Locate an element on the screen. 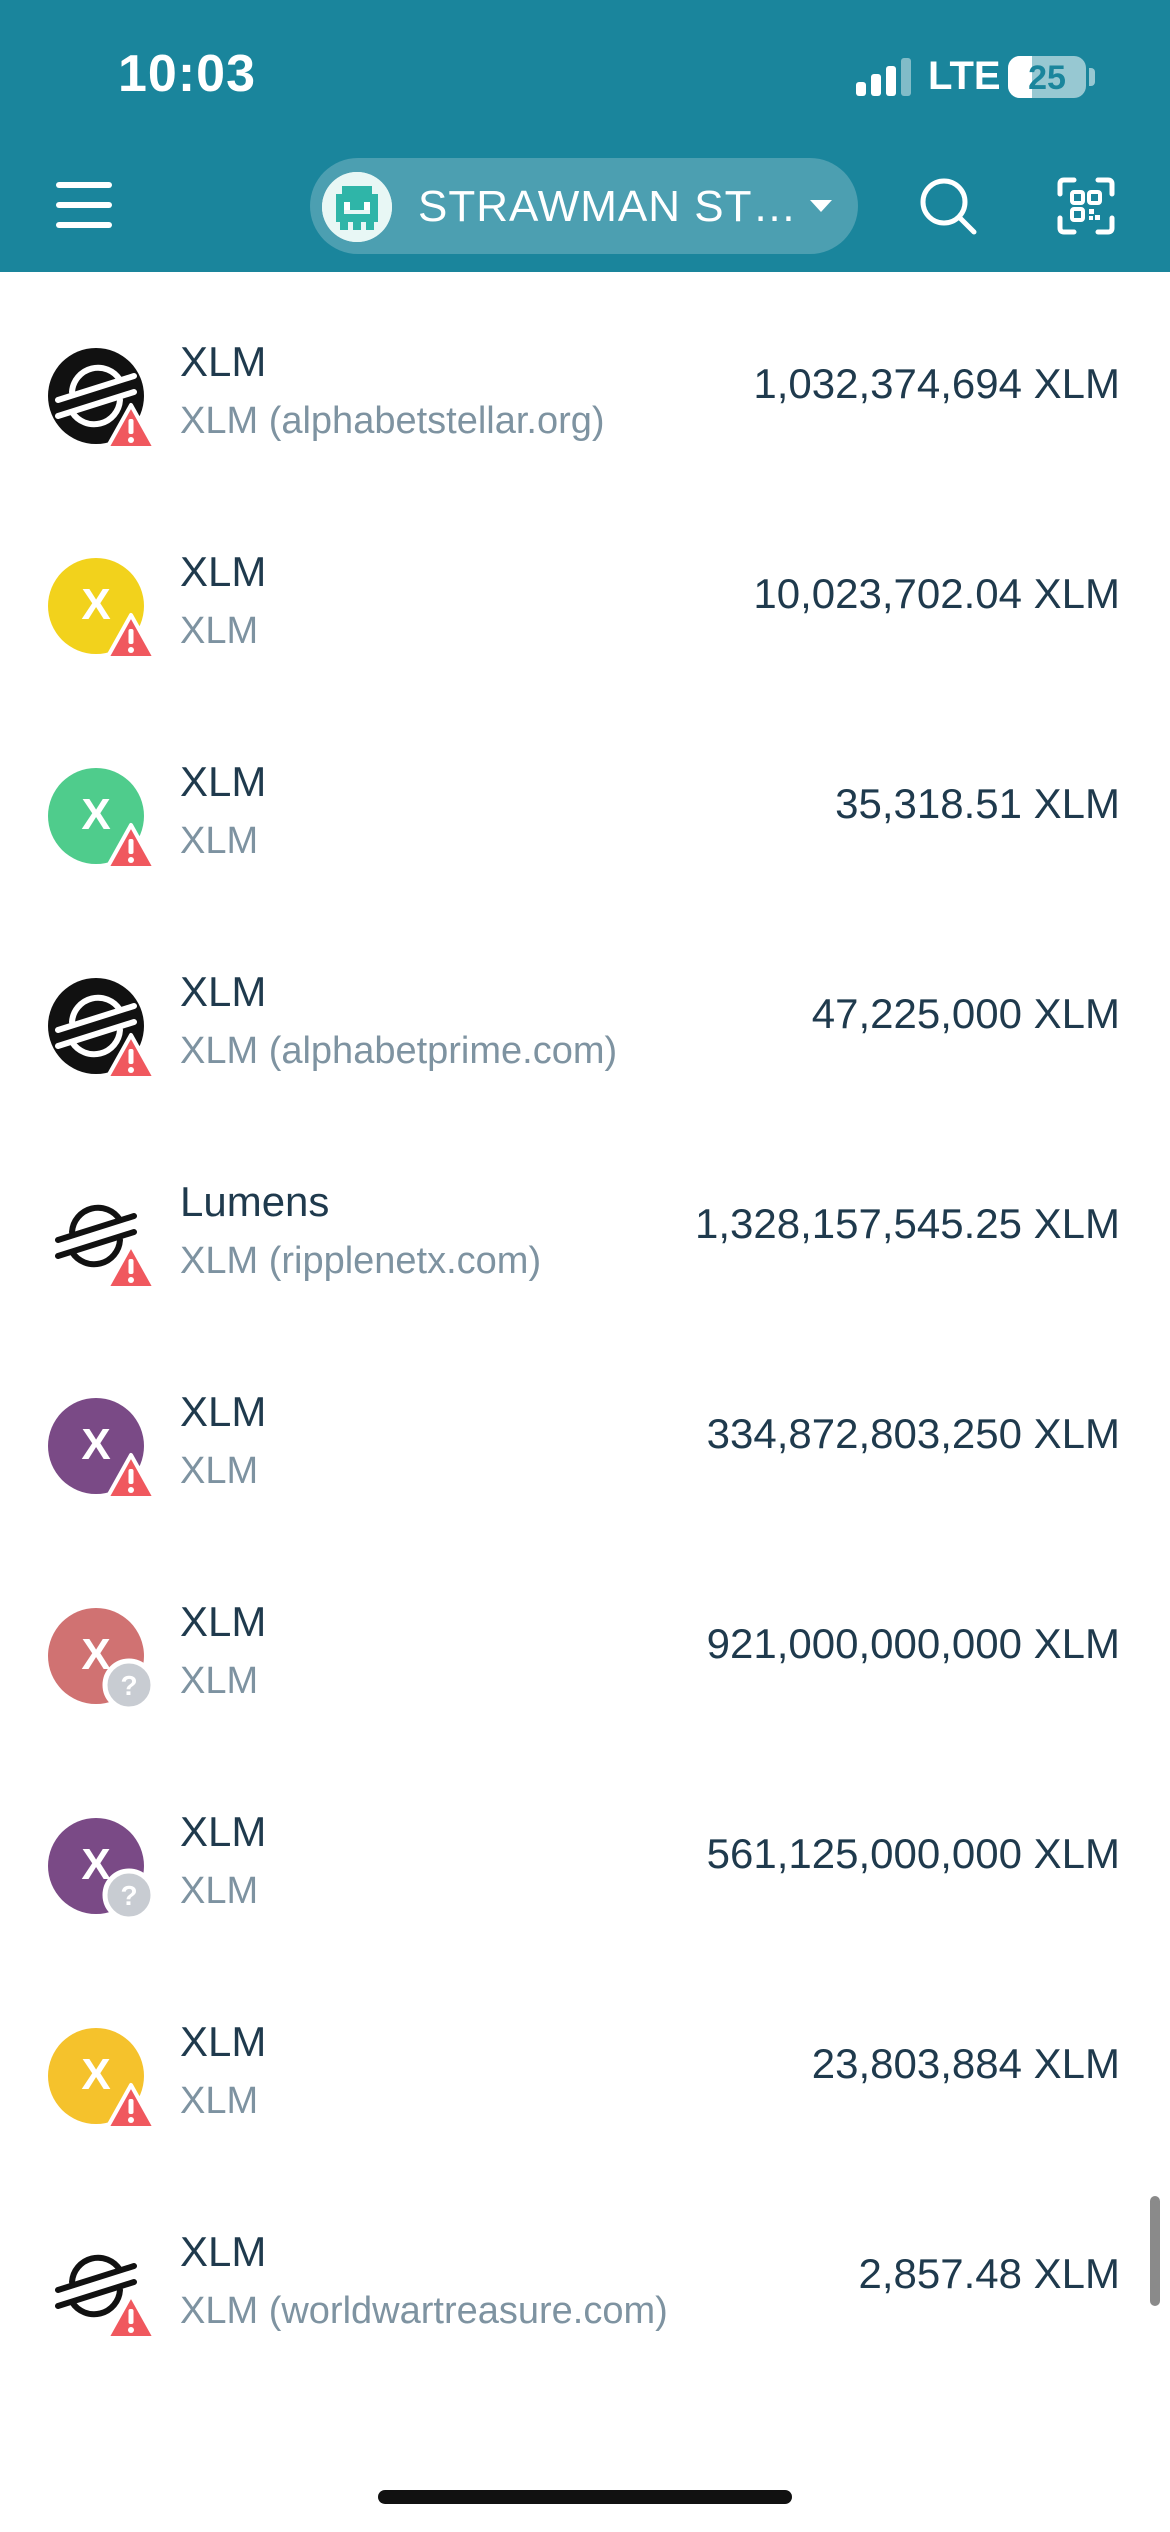 Image resolution: width=1170 pixels, height=2532 pixels. asset-row: X XLM XLM 10,023,702.04 XLM is located at coordinates (585, 625).